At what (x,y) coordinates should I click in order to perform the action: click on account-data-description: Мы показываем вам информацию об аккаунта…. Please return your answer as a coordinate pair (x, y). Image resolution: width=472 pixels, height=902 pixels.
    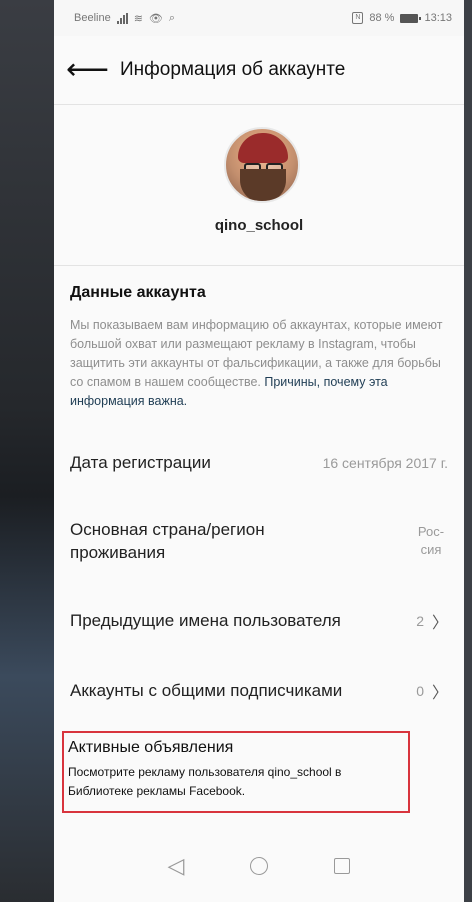
    Looking at the image, I should click on (259, 363).